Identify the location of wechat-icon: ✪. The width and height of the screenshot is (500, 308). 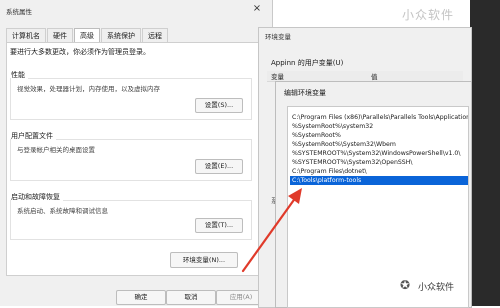
(405, 285).